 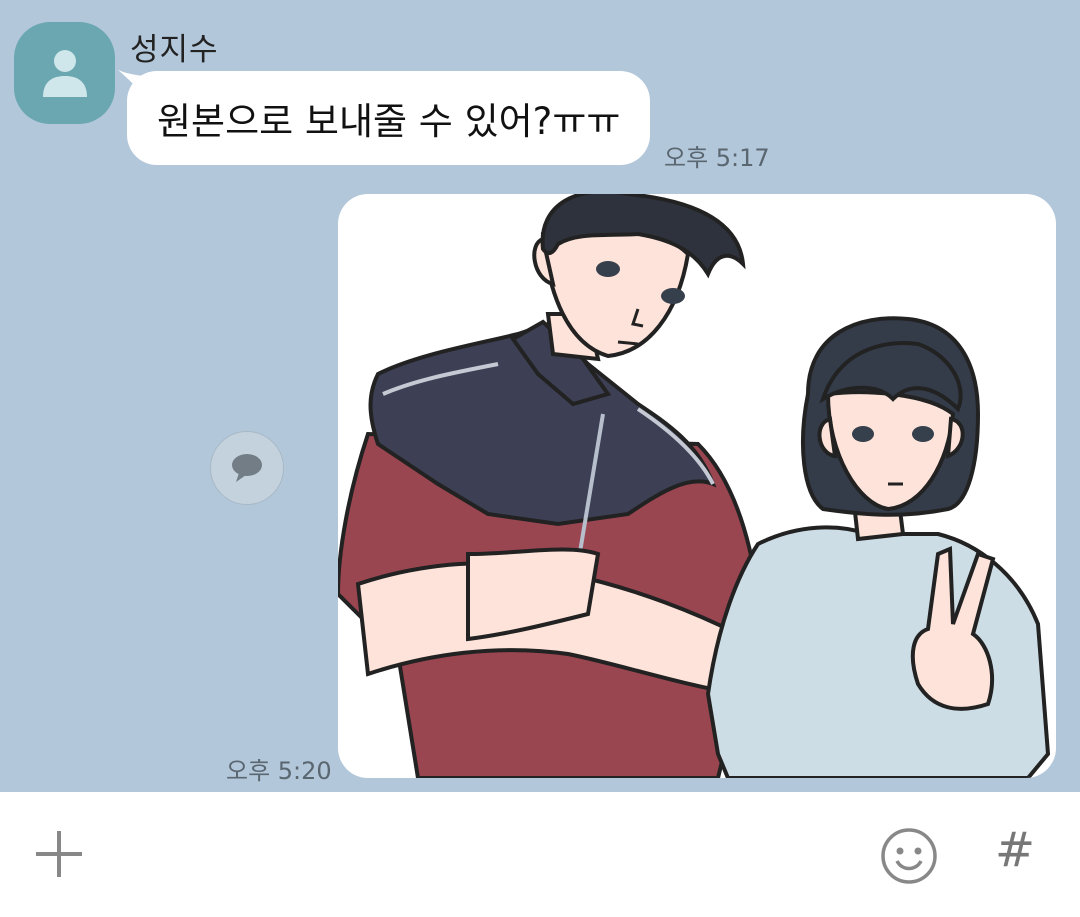 I want to click on share-button, so click(x=247, y=468).